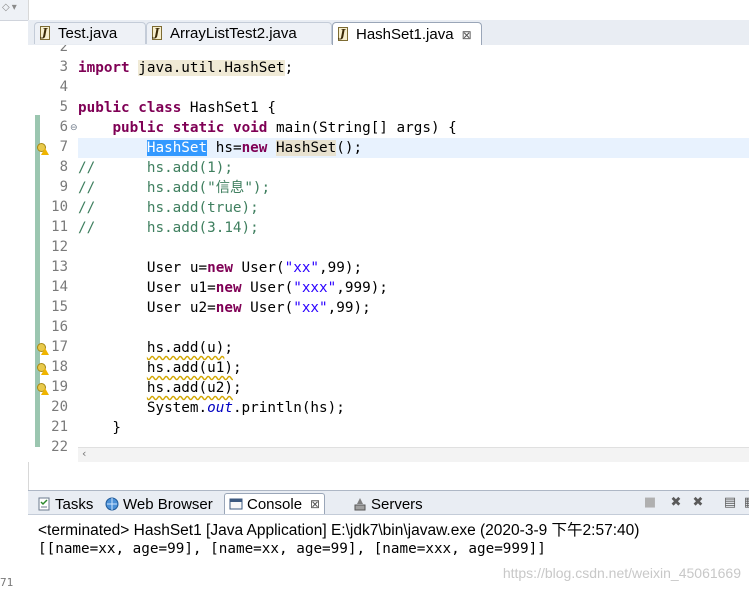  What do you see at coordinates (413, 348) in the screenshot?
I see `code-line: hs.add(u);` at bounding box center [413, 348].